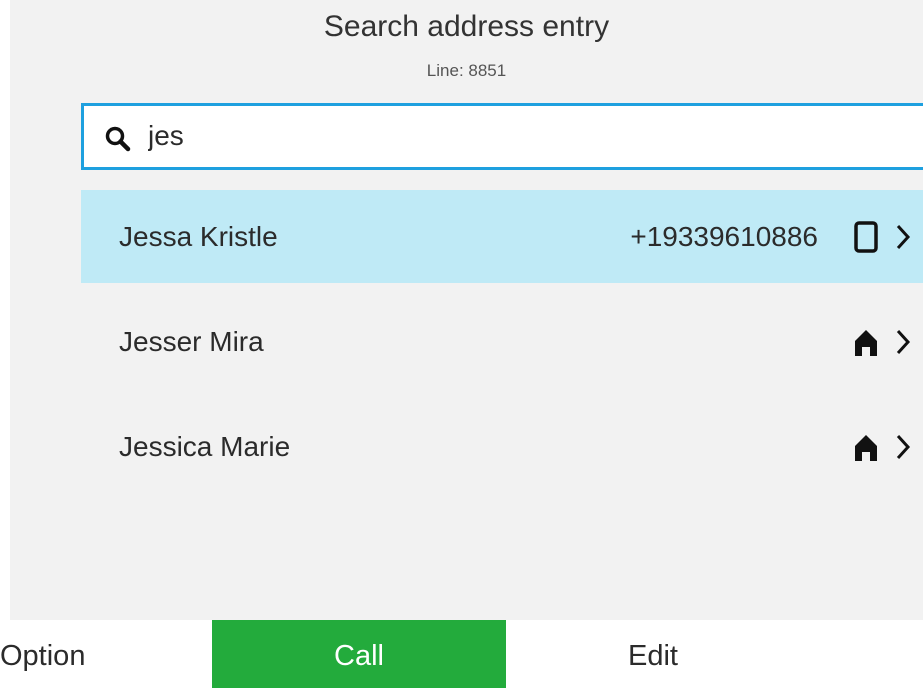  Describe the element at coordinates (466, 26) in the screenshot. I see `page-title: Search address entry` at that location.